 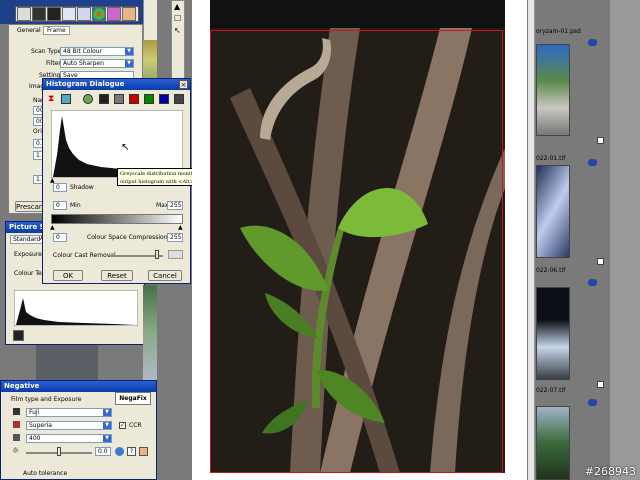 I want to click on thumb-file-2: 022-01.tif, so click(x=550, y=158).